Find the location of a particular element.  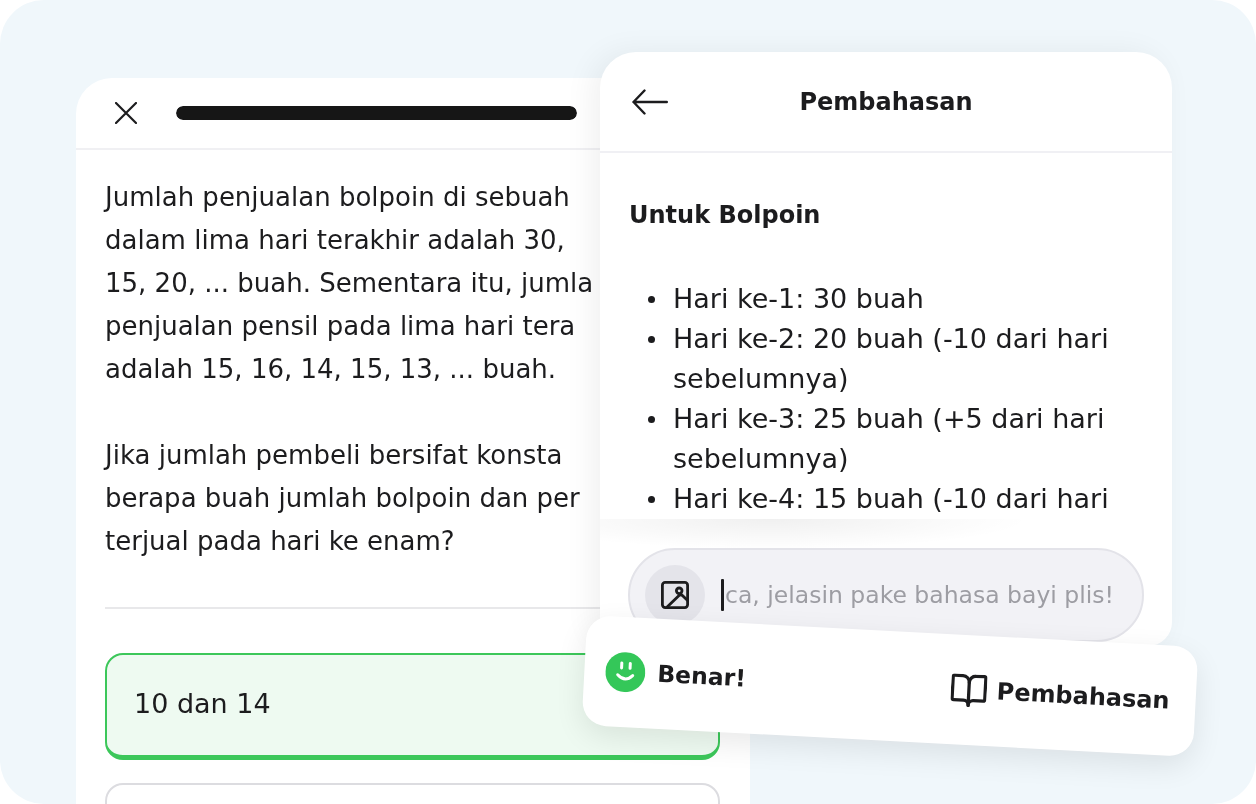

question-text-line: adalah 15, 16, 14, 15, 13, ... buah. is located at coordinates (331, 369).